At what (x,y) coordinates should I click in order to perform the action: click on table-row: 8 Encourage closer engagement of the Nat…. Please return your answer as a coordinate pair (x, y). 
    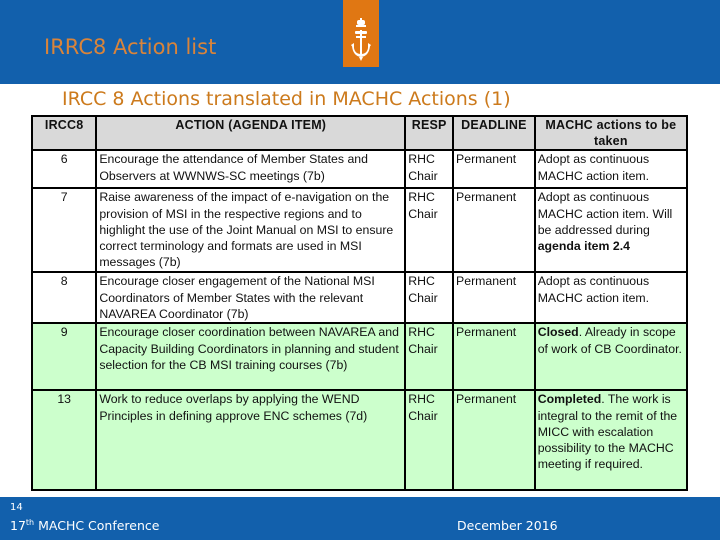
    Looking at the image, I should click on (359, 298).